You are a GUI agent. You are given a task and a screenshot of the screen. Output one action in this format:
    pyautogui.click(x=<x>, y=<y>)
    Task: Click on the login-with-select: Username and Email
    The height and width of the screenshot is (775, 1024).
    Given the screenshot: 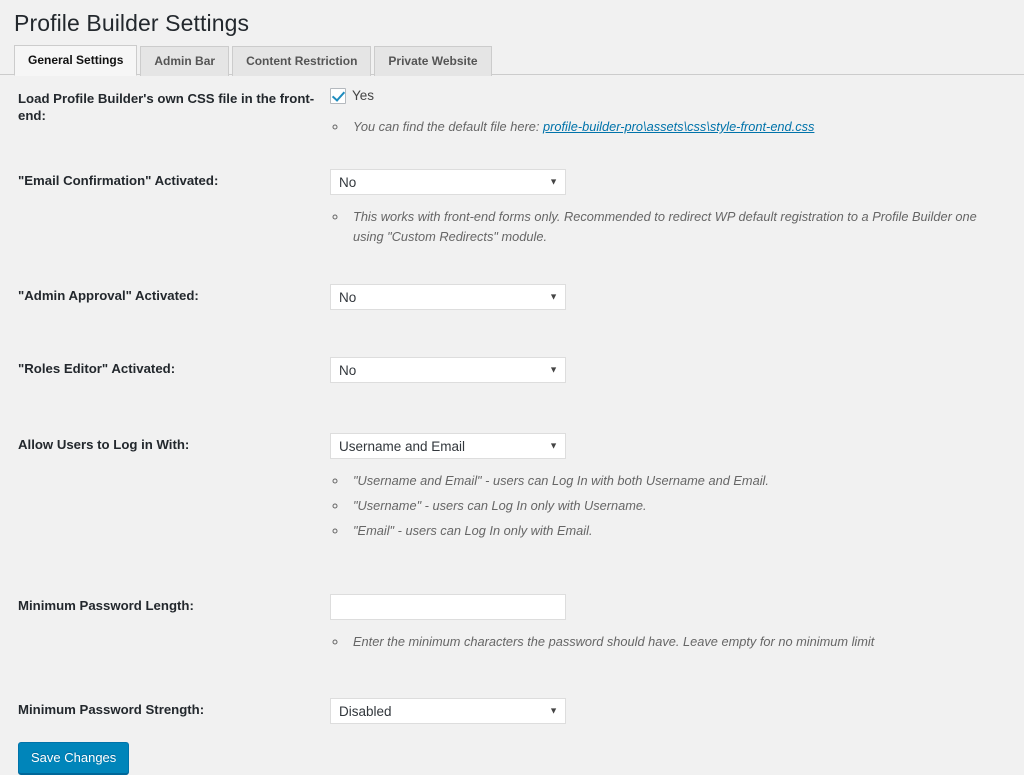 What is the action you would take?
    pyautogui.click(x=448, y=446)
    